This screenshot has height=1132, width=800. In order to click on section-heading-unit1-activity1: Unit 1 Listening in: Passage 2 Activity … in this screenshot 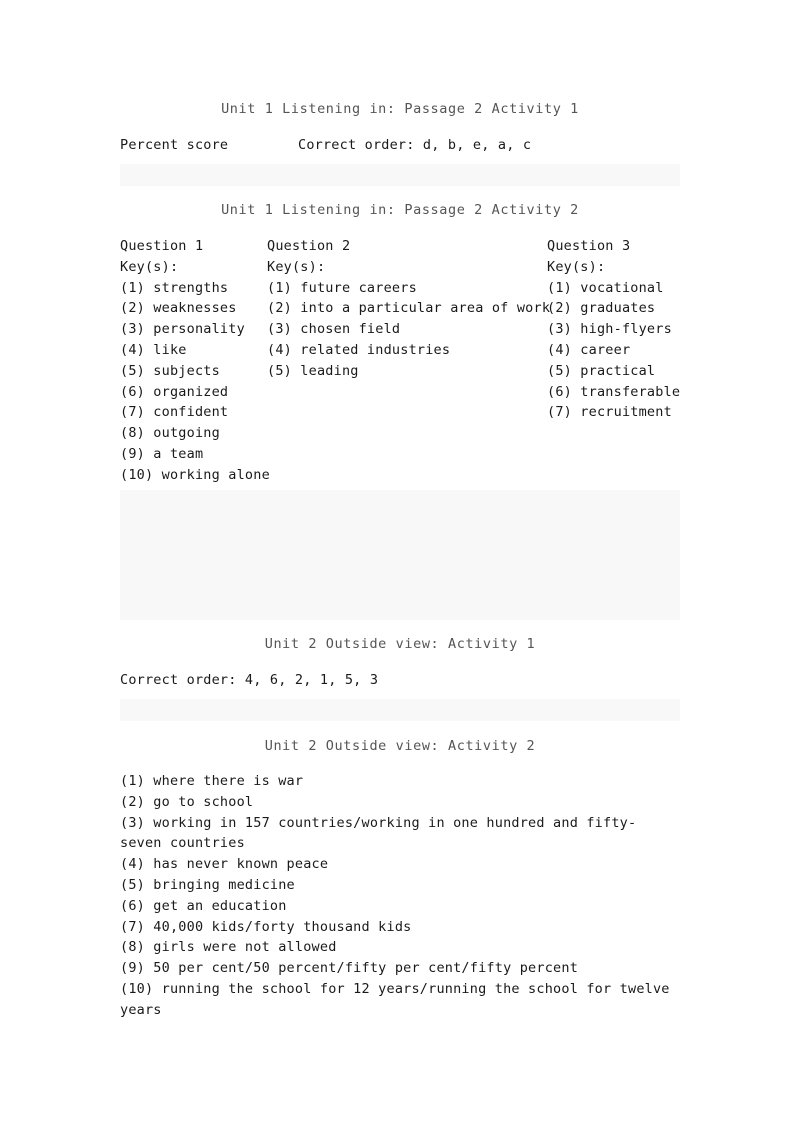, I will do `click(400, 109)`.